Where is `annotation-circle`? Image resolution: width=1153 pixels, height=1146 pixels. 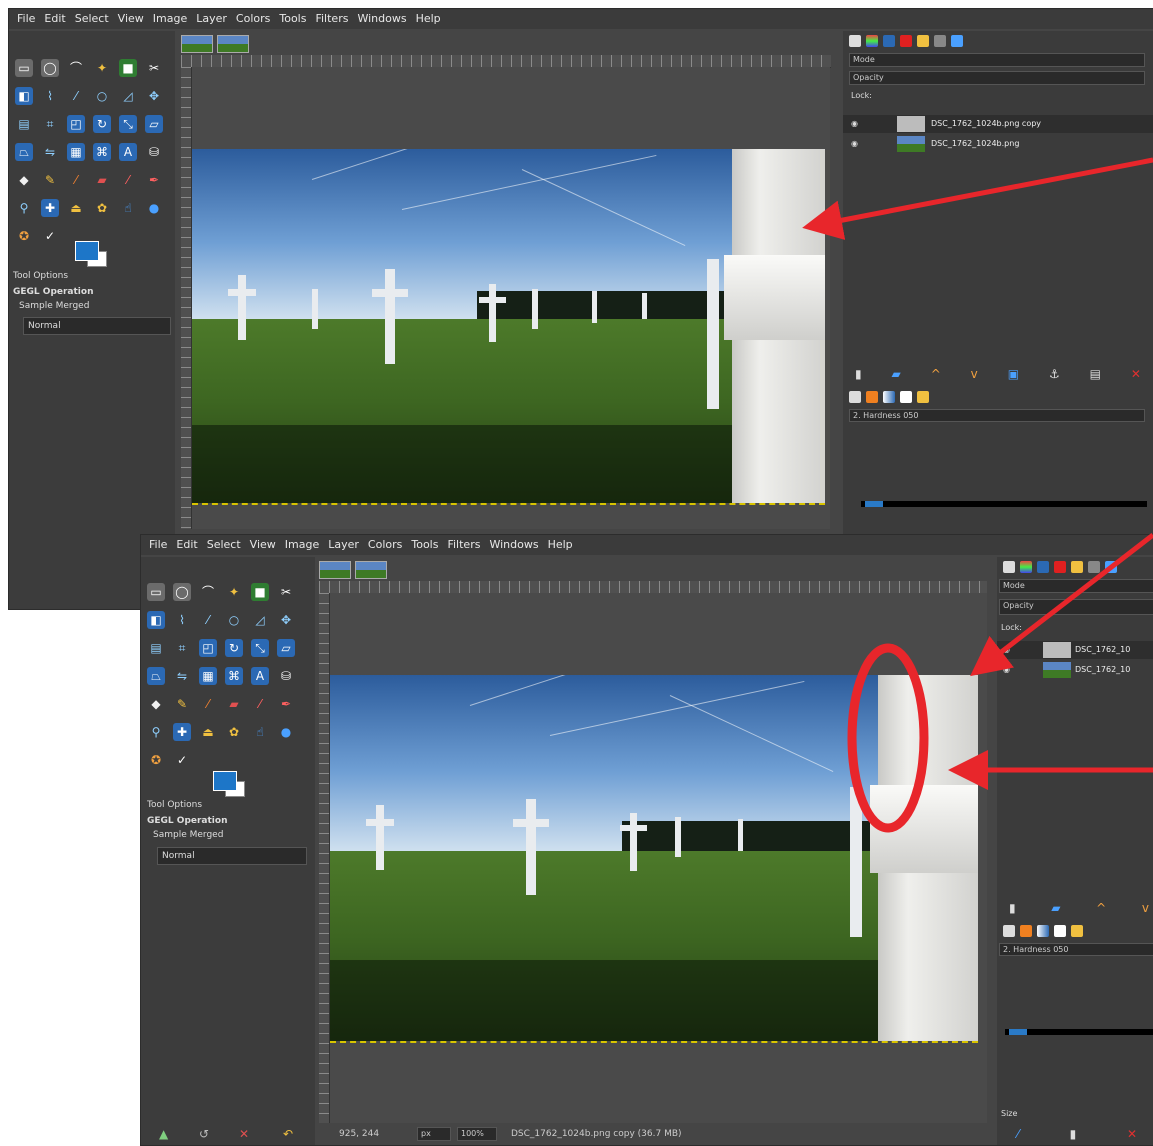
annotation-circle is located at coordinates (888, 738).